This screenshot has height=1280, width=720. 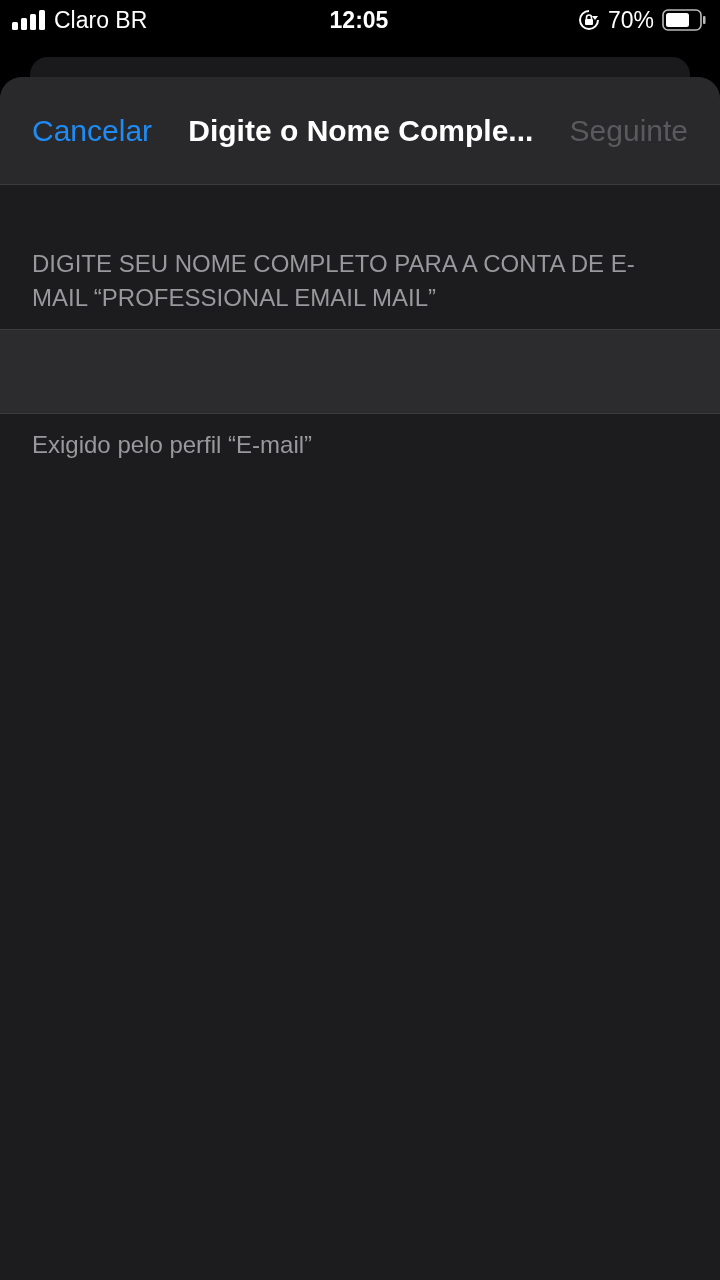 I want to click on battery-percent: 70%, so click(x=630, y=20).